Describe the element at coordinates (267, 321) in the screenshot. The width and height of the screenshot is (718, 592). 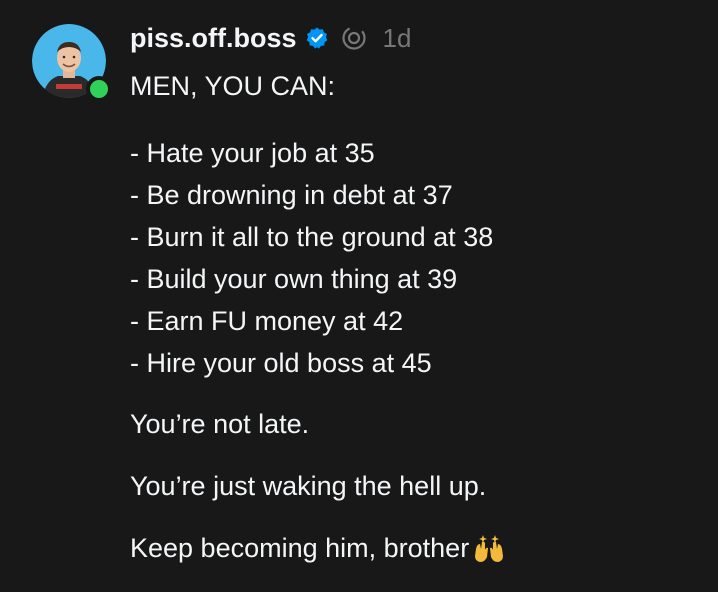
I see `list-item: - Earn FU money at 42` at that location.